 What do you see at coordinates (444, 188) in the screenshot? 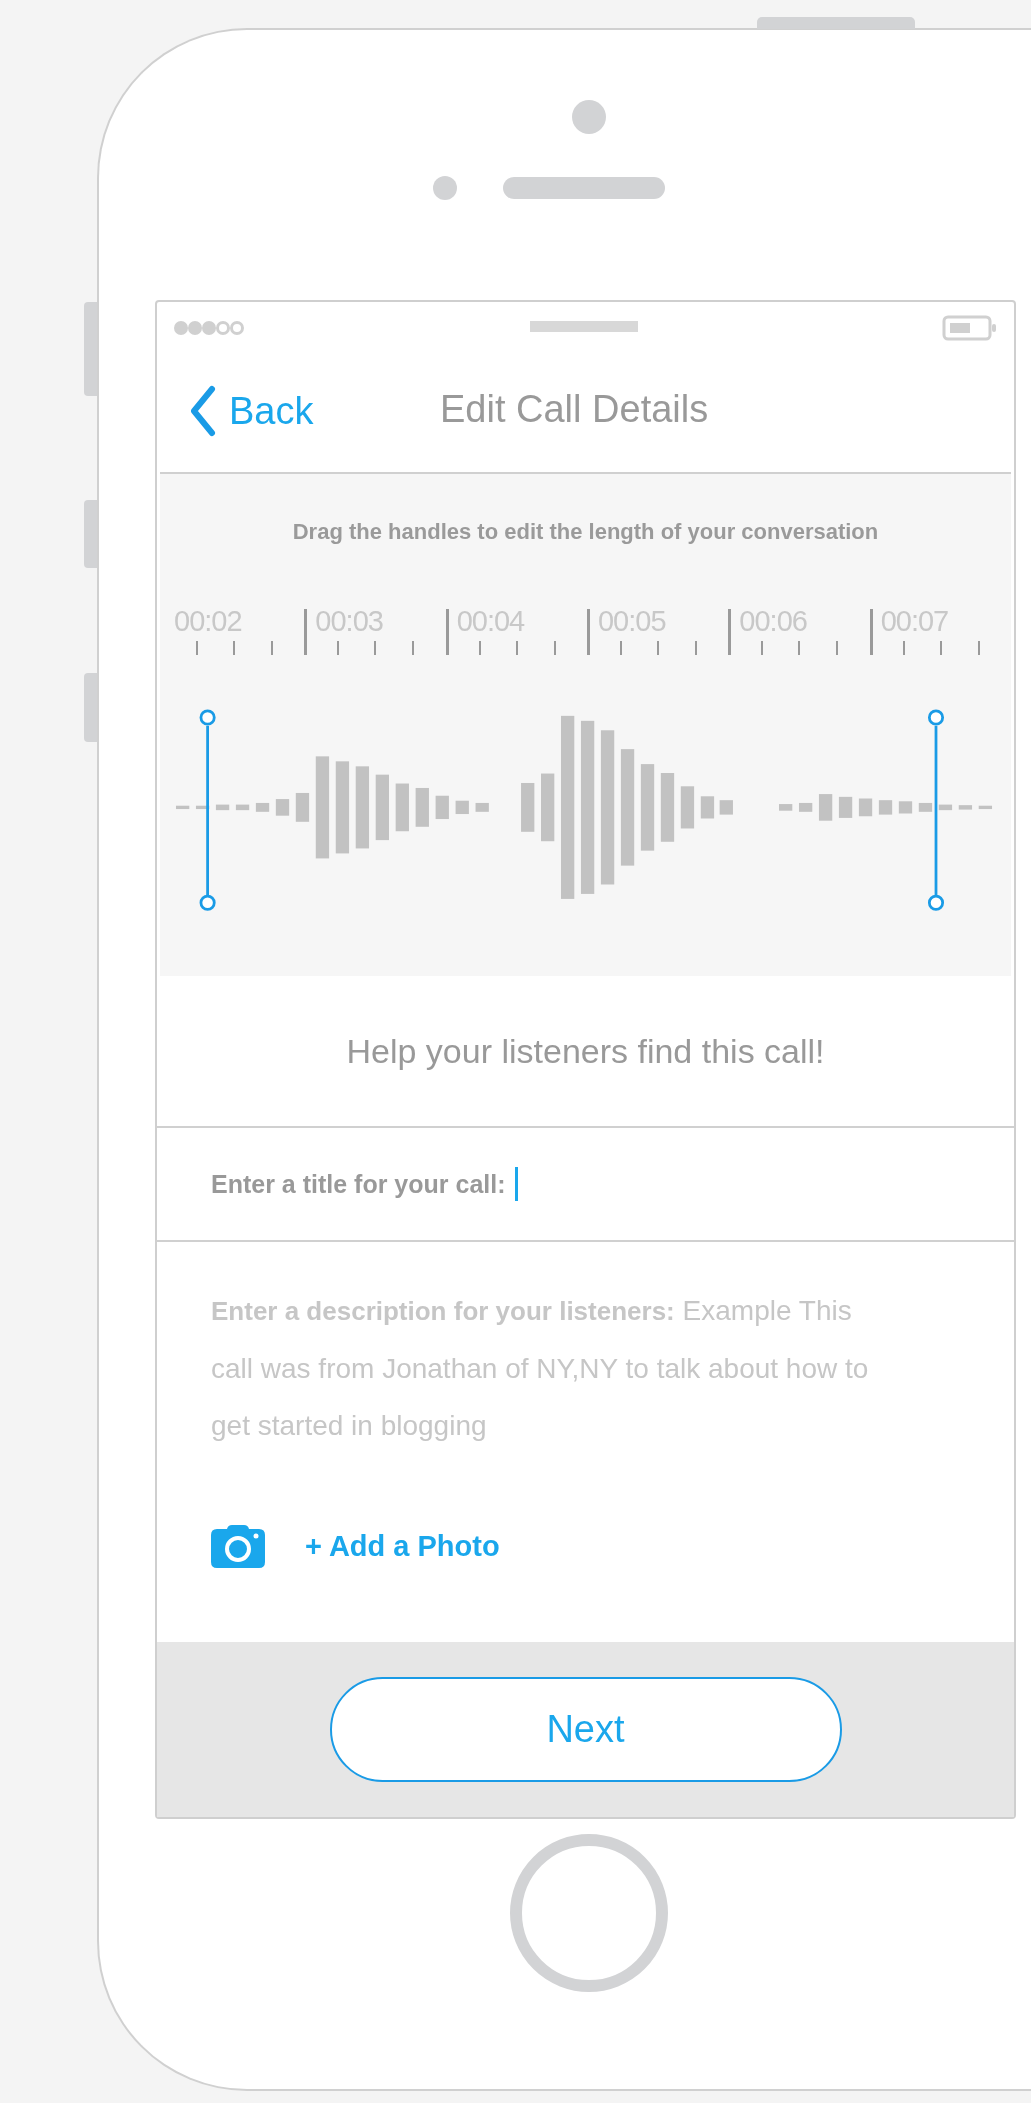
I see `sensor-dot` at bounding box center [444, 188].